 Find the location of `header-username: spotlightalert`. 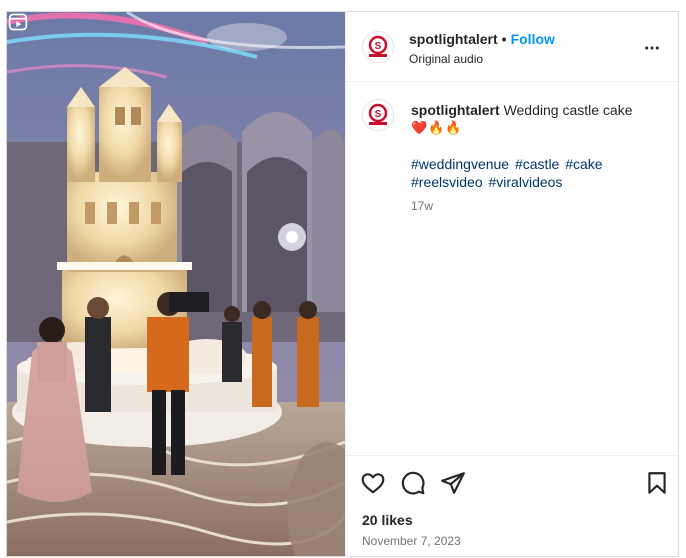

header-username: spotlightalert is located at coordinates (453, 39).